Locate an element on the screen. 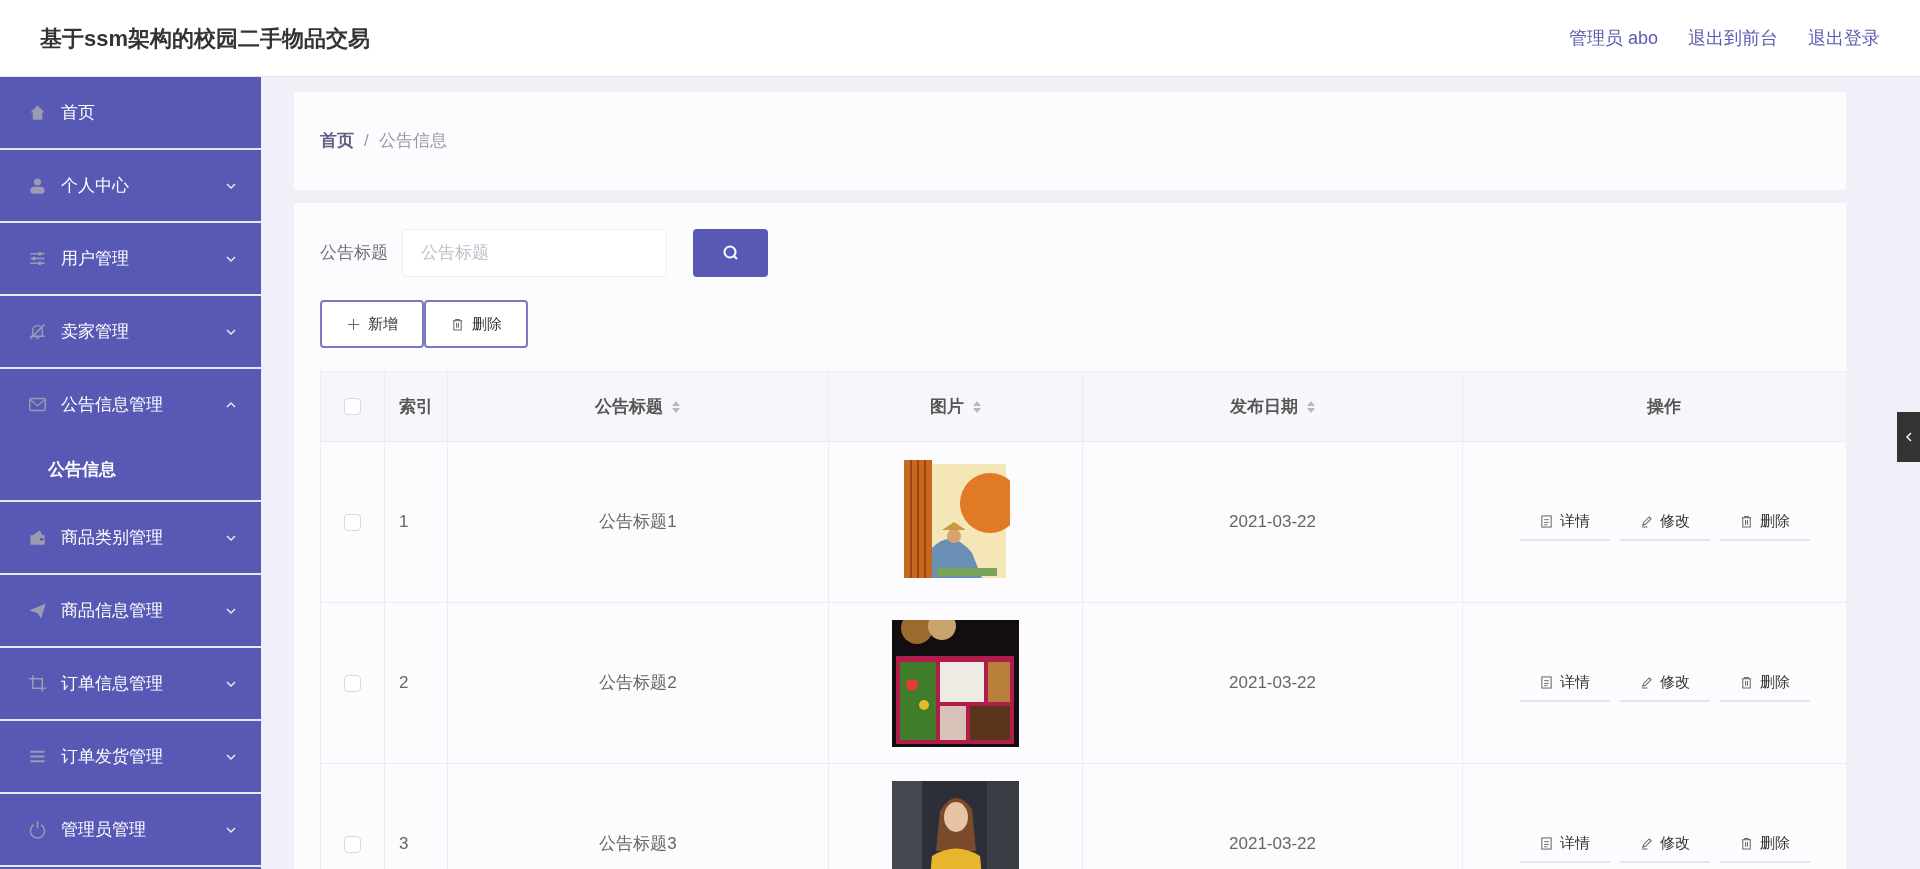 This screenshot has height=869, width=1920. column-header: 索引 is located at coordinates (416, 406).